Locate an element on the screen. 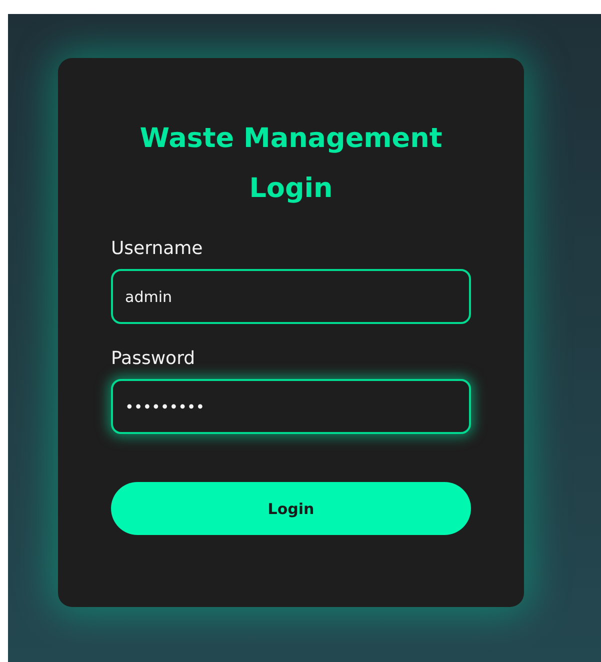 The height and width of the screenshot is (662, 601). password-field: ••••••••• is located at coordinates (291, 406).